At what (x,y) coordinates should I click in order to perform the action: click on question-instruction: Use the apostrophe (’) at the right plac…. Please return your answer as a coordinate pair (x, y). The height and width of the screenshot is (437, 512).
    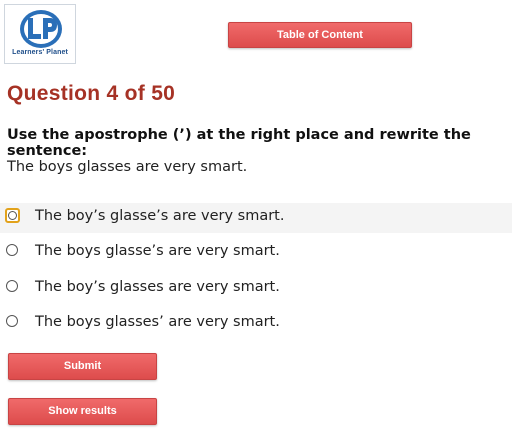
    Looking at the image, I should click on (239, 143).